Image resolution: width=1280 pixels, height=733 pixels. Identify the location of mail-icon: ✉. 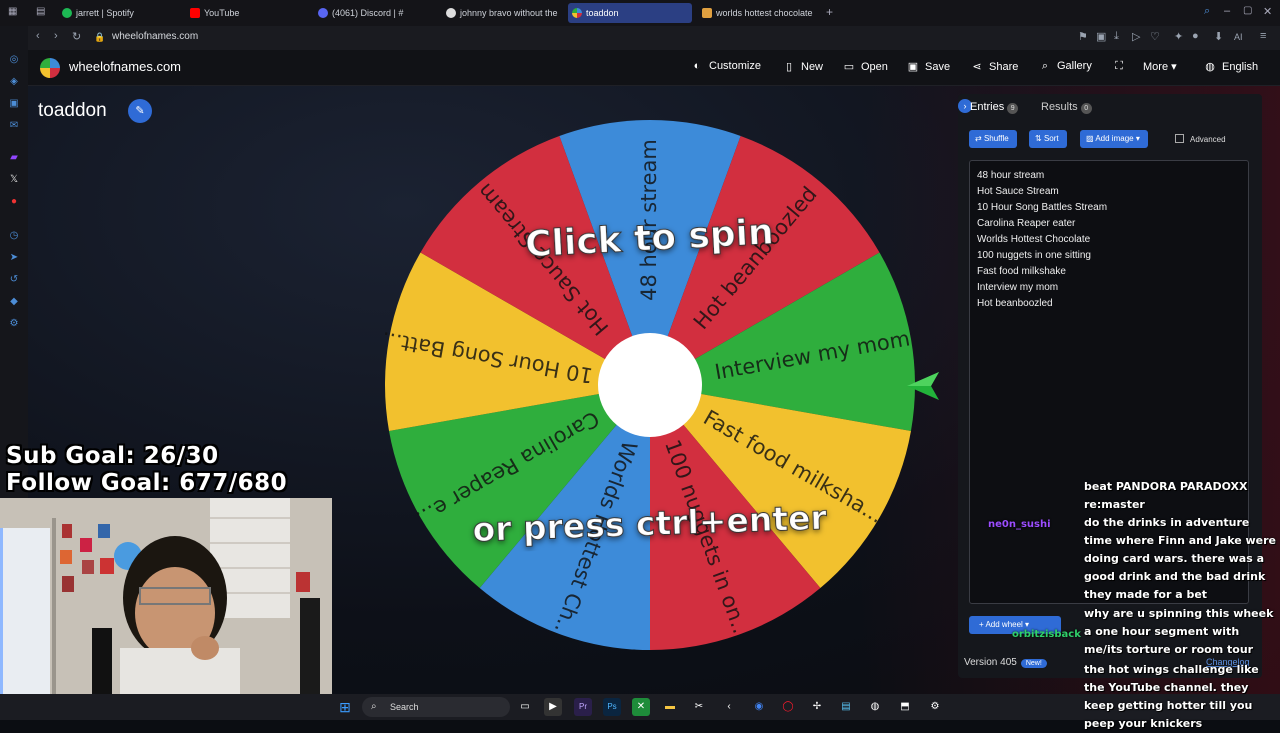
(14, 126).